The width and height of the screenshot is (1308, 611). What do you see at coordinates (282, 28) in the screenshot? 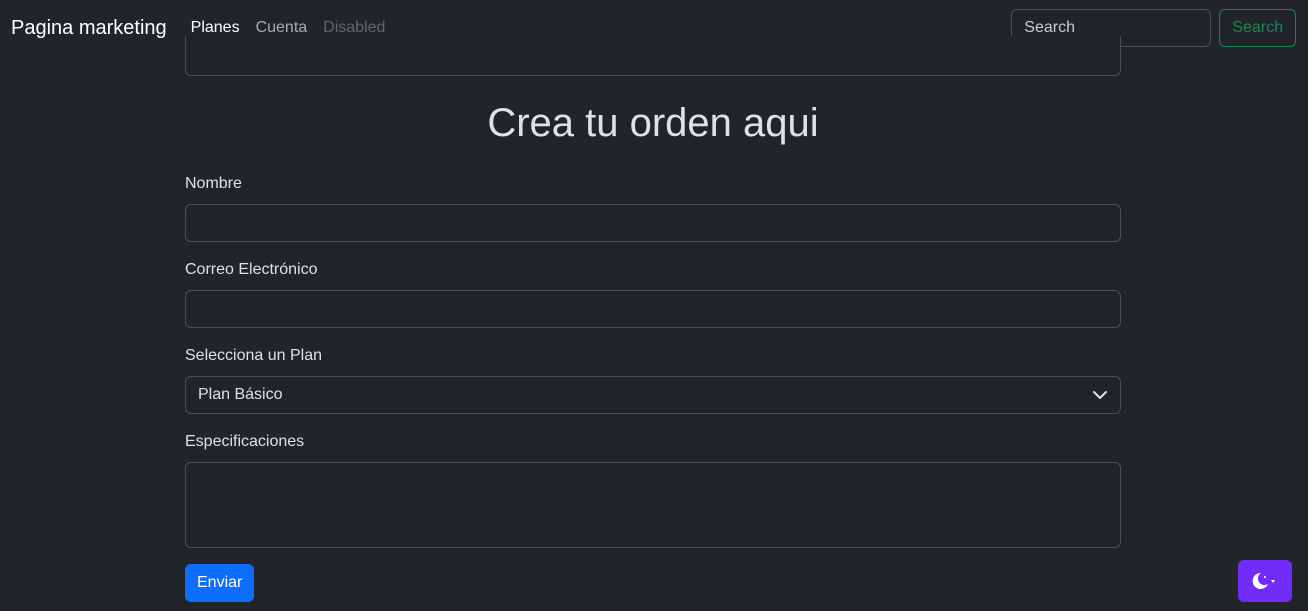
I see `nav-link-cuenta: Cuenta` at bounding box center [282, 28].